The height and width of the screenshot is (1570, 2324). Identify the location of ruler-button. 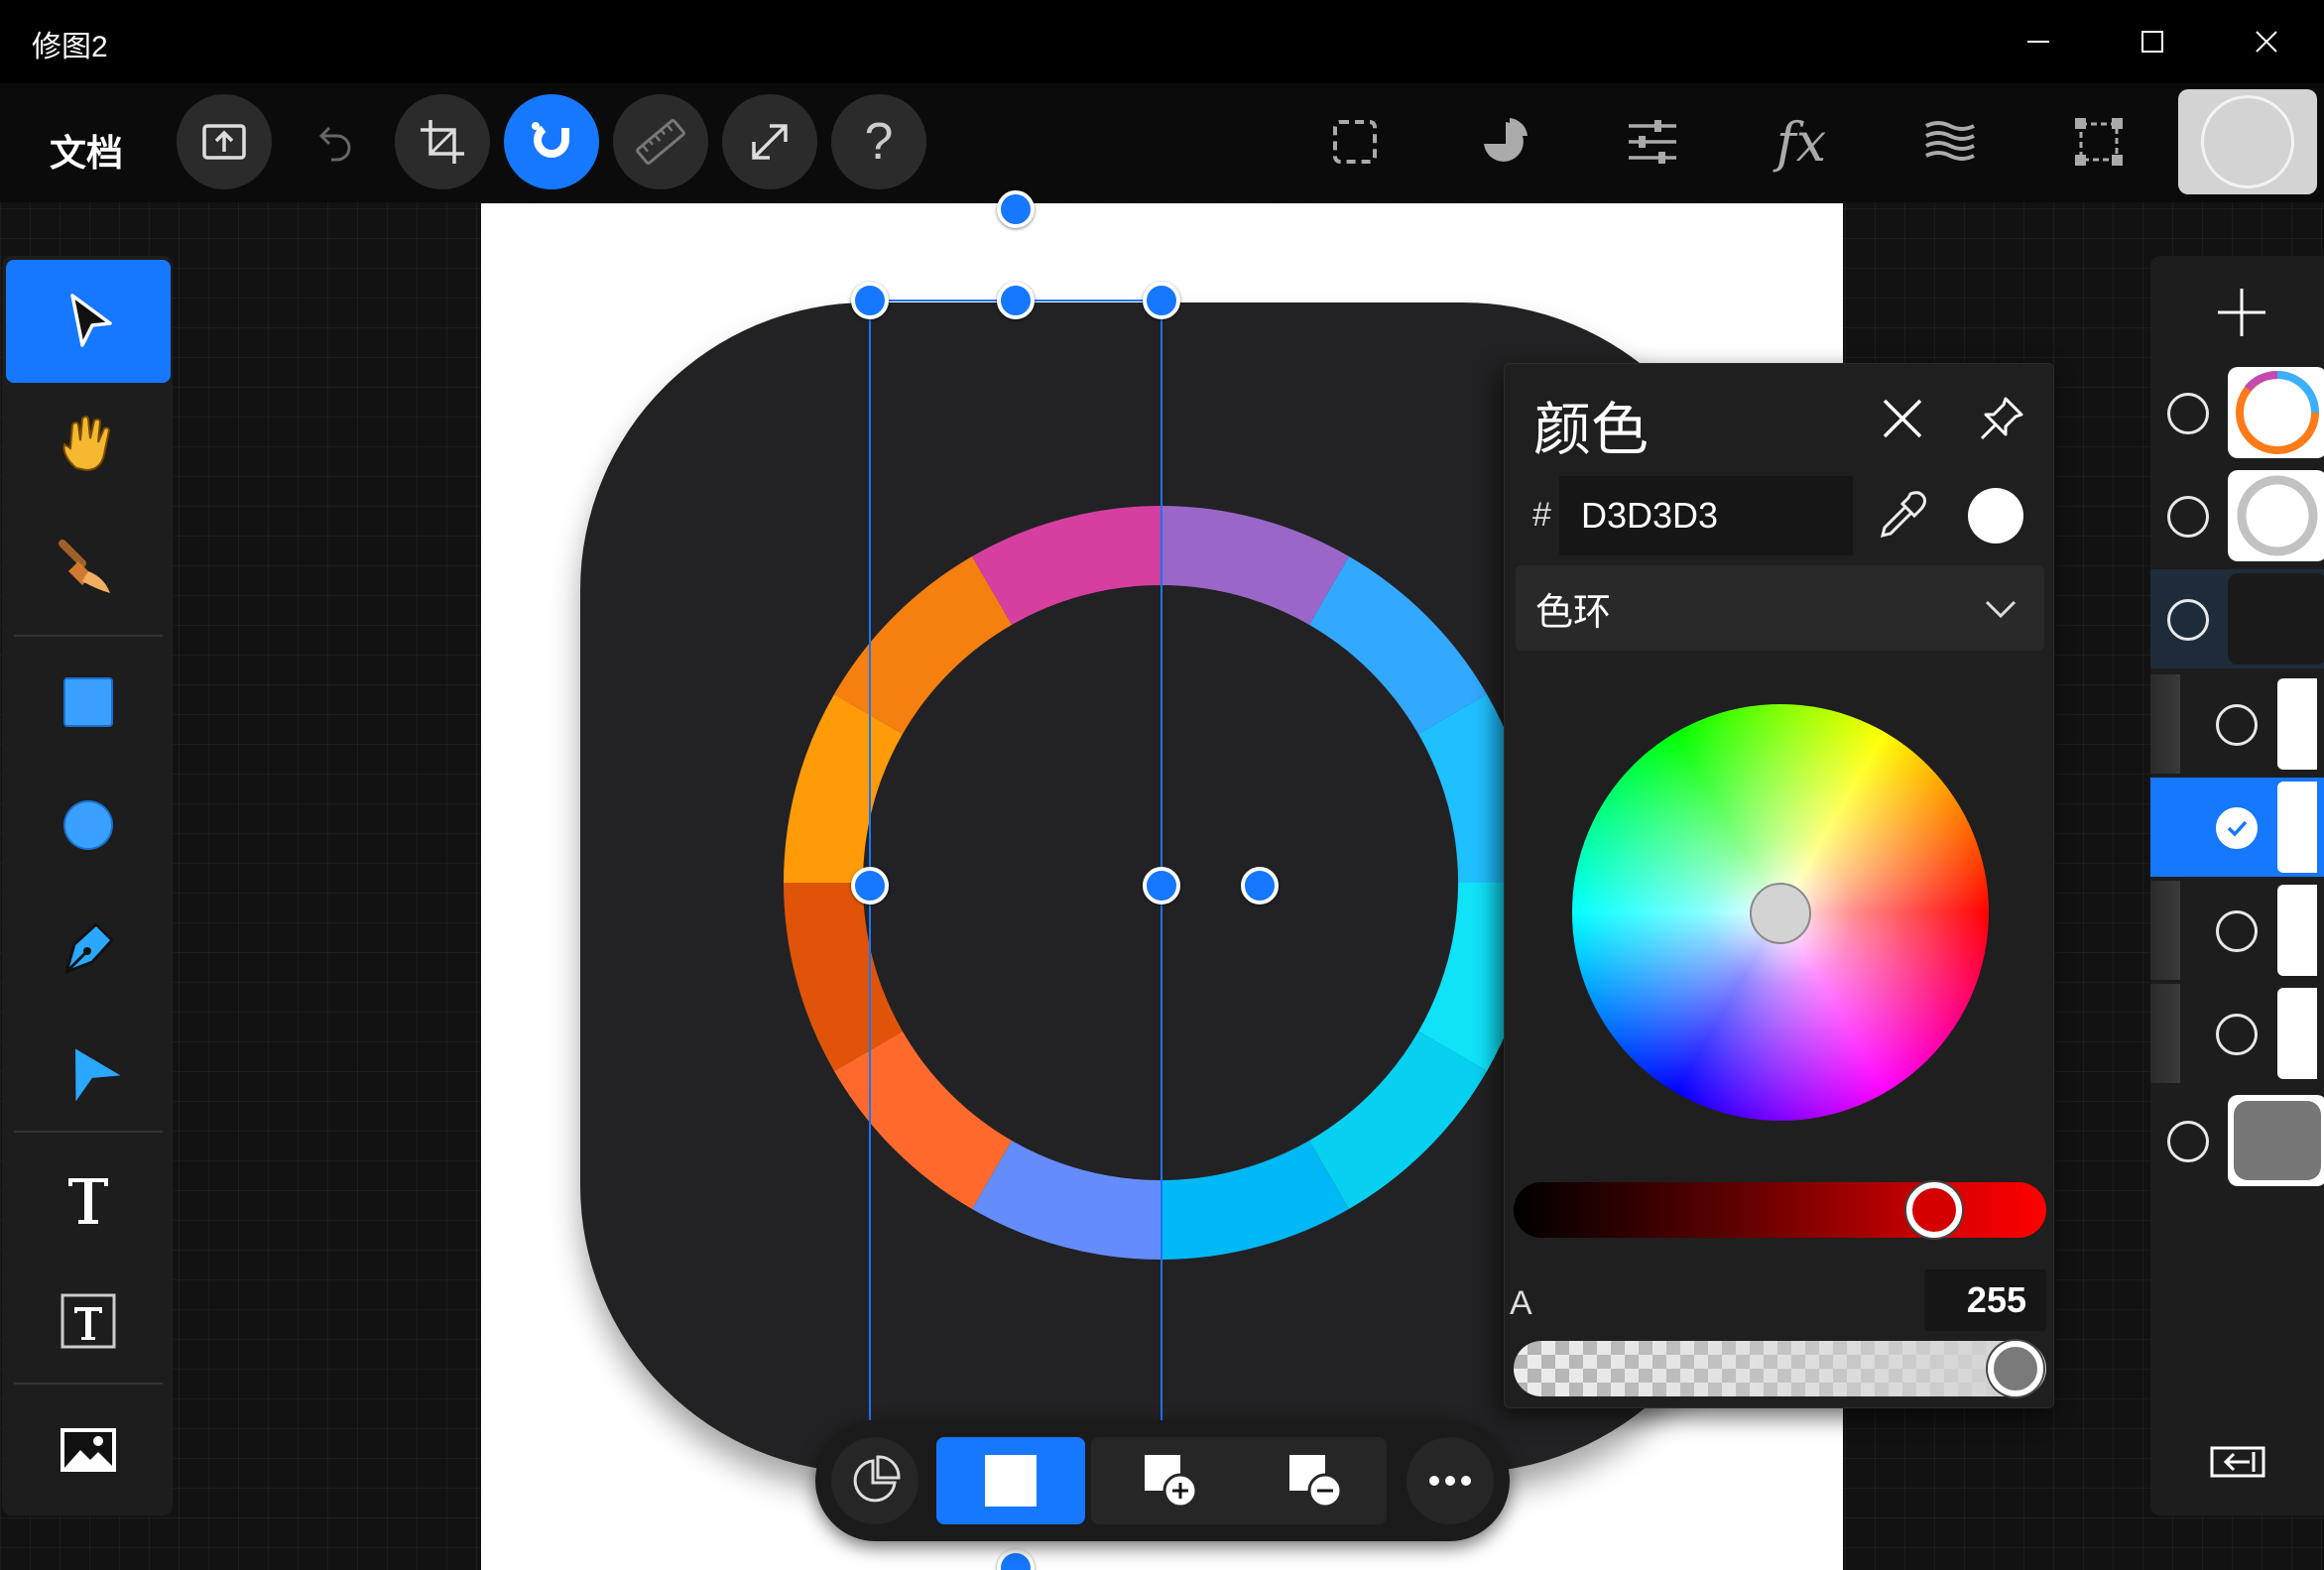
(661, 141).